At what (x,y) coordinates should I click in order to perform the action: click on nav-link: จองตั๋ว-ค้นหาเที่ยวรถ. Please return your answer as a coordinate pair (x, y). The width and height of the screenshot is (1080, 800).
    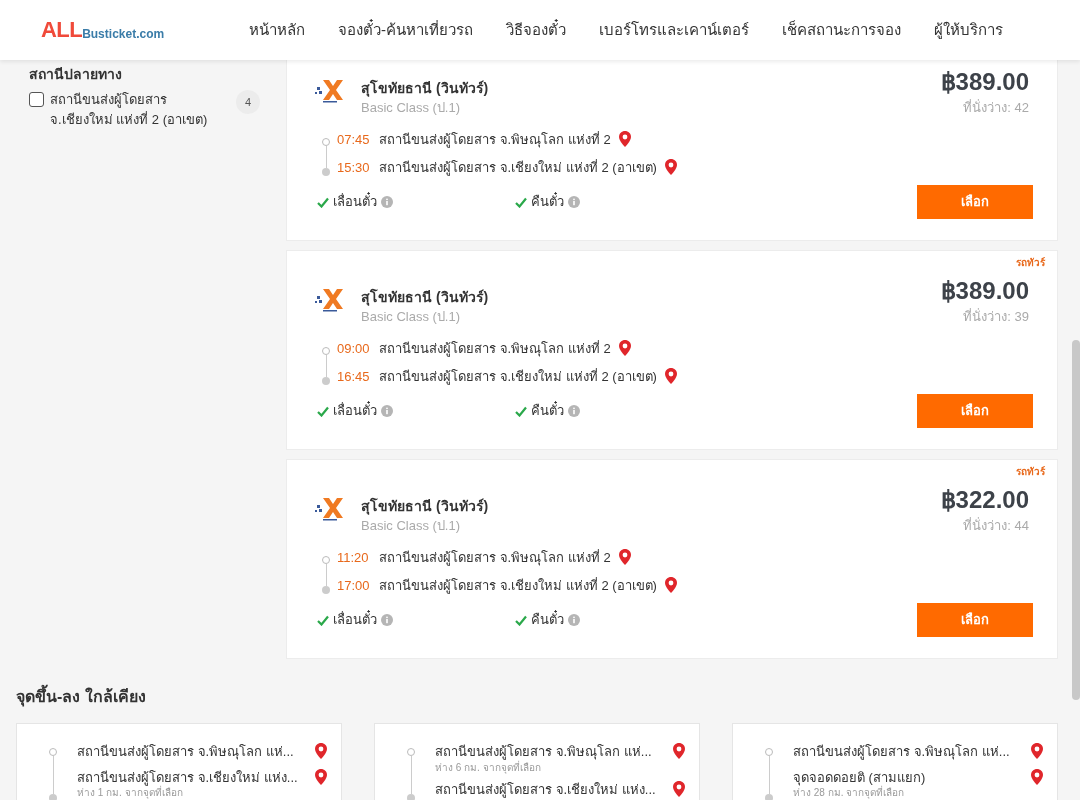
    Looking at the image, I should click on (405, 30).